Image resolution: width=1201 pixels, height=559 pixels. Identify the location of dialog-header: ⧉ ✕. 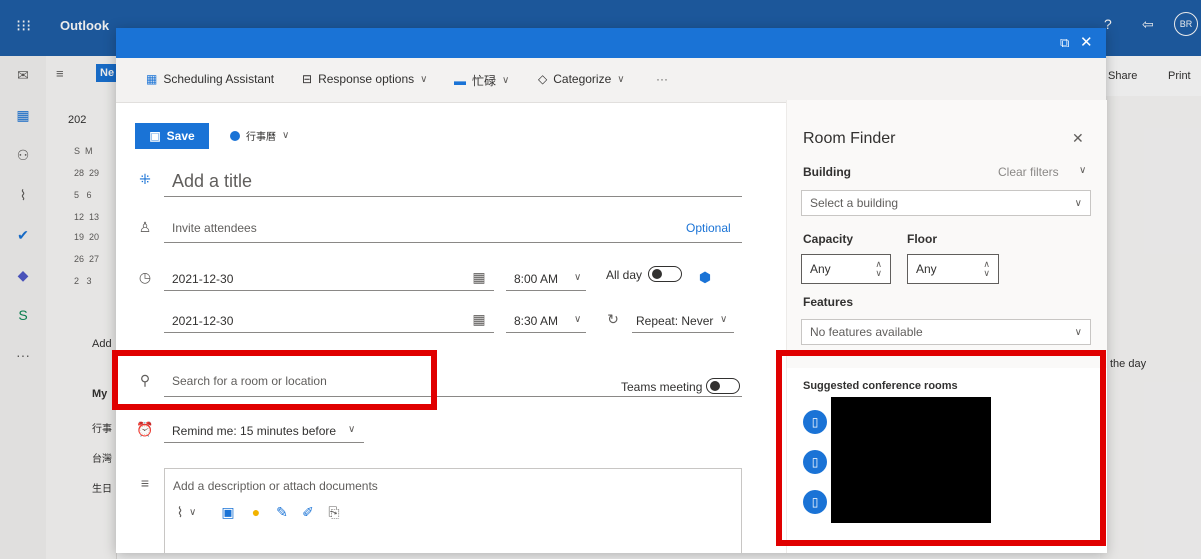
(611, 43).